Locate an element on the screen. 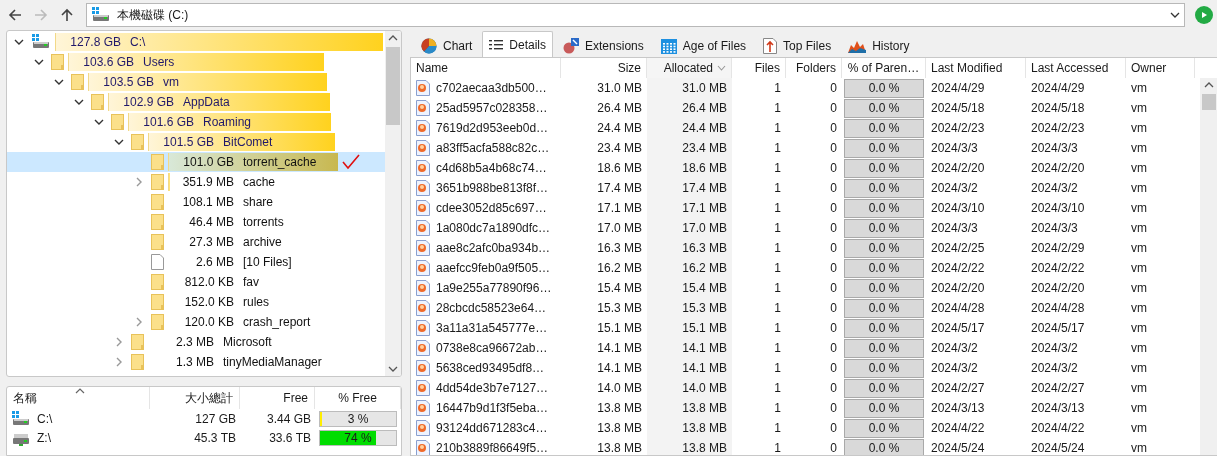 This screenshot has height=456, width=1217. folder-size: 120.0 KB is located at coordinates (208, 322).